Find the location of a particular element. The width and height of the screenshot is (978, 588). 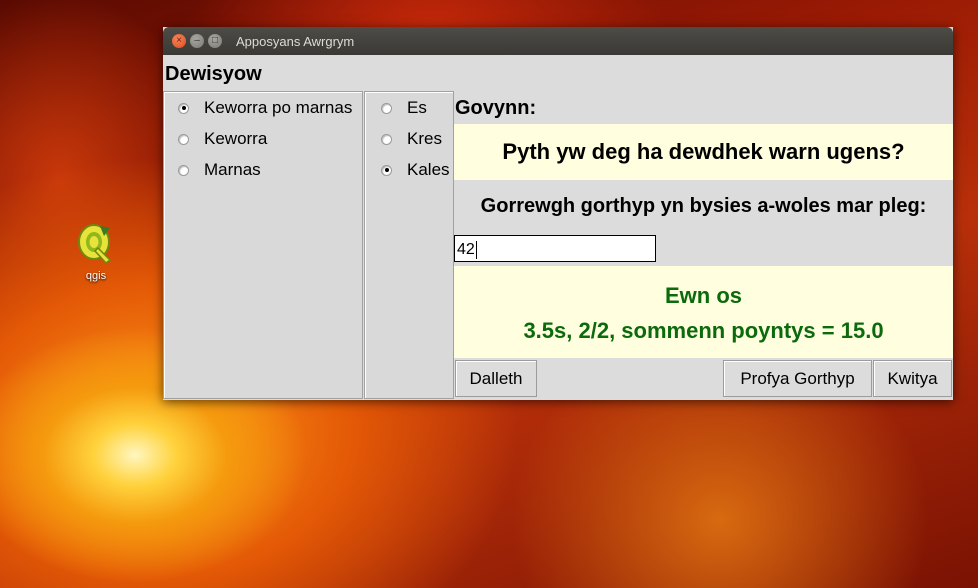

question-text: Pyth yw deg ha dewdhek warn ugens? is located at coordinates (703, 152).